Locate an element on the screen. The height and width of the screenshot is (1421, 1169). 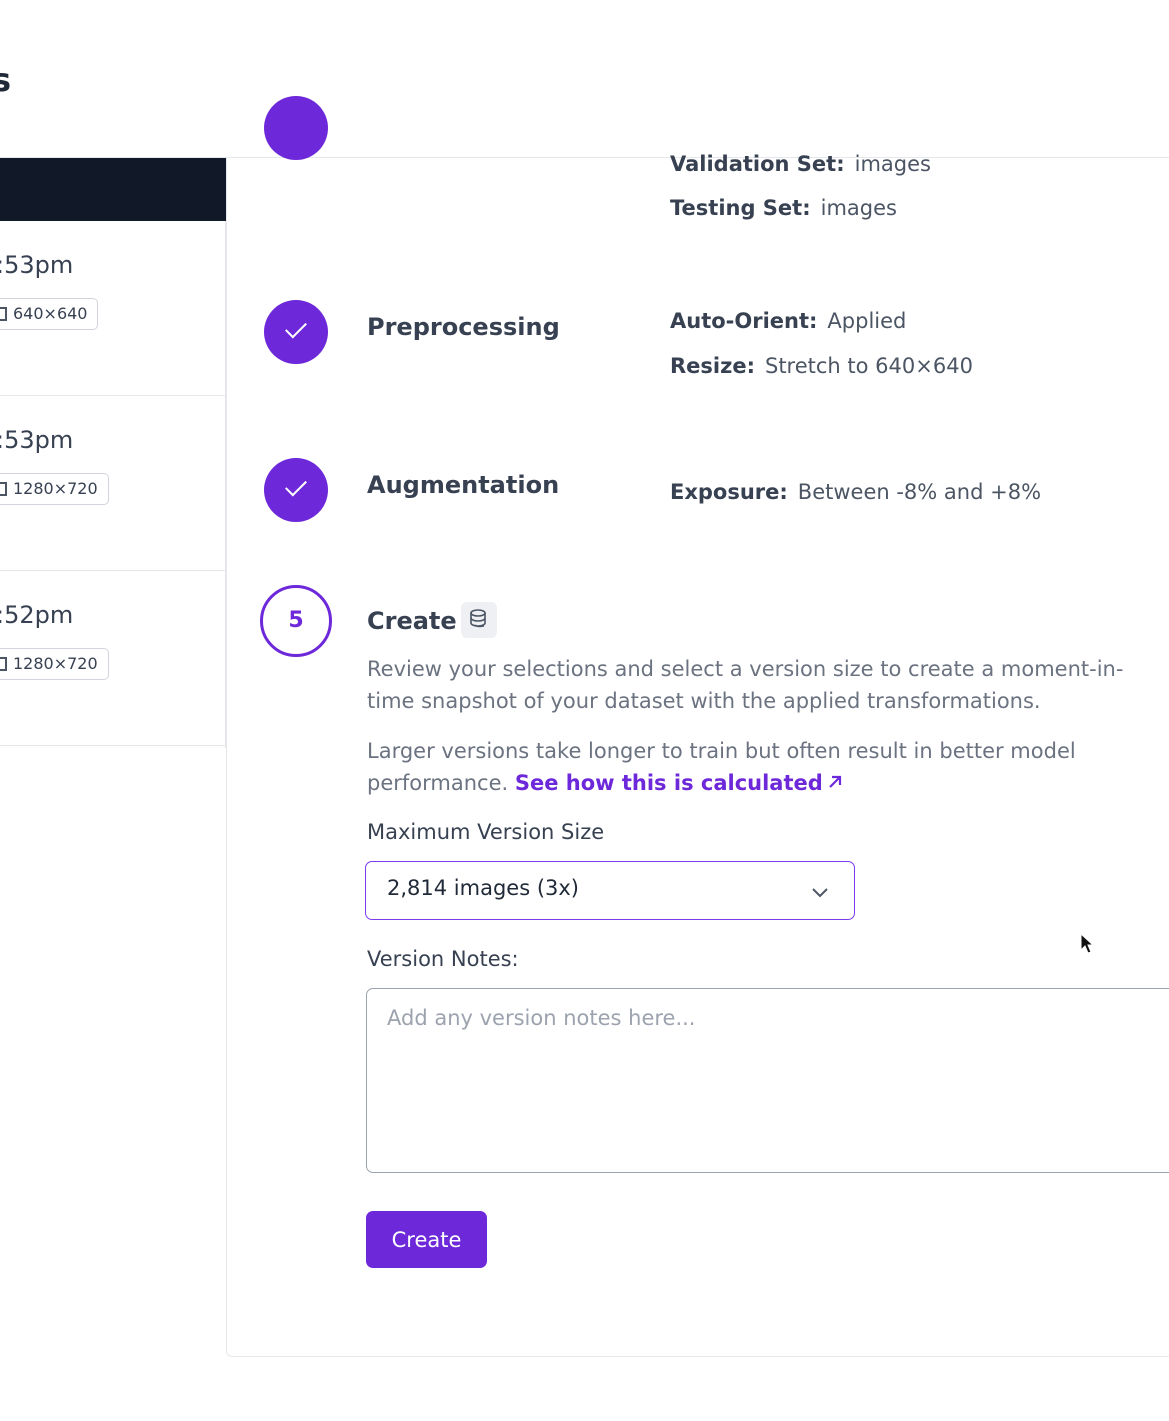
create-step-title: Create is located at coordinates (412, 621).